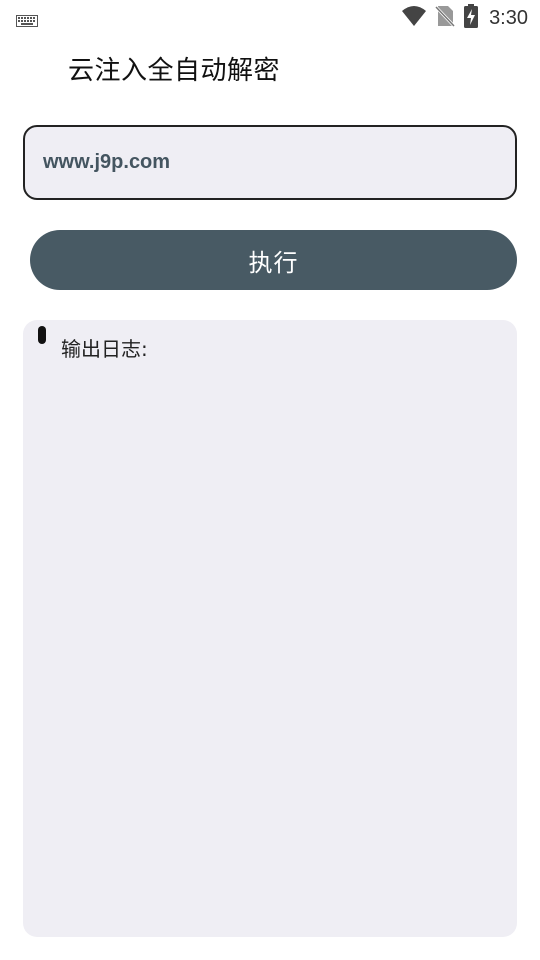 The image size is (540, 960). What do you see at coordinates (508, 17) in the screenshot?
I see `status-time: 3:30` at bounding box center [508, 17].